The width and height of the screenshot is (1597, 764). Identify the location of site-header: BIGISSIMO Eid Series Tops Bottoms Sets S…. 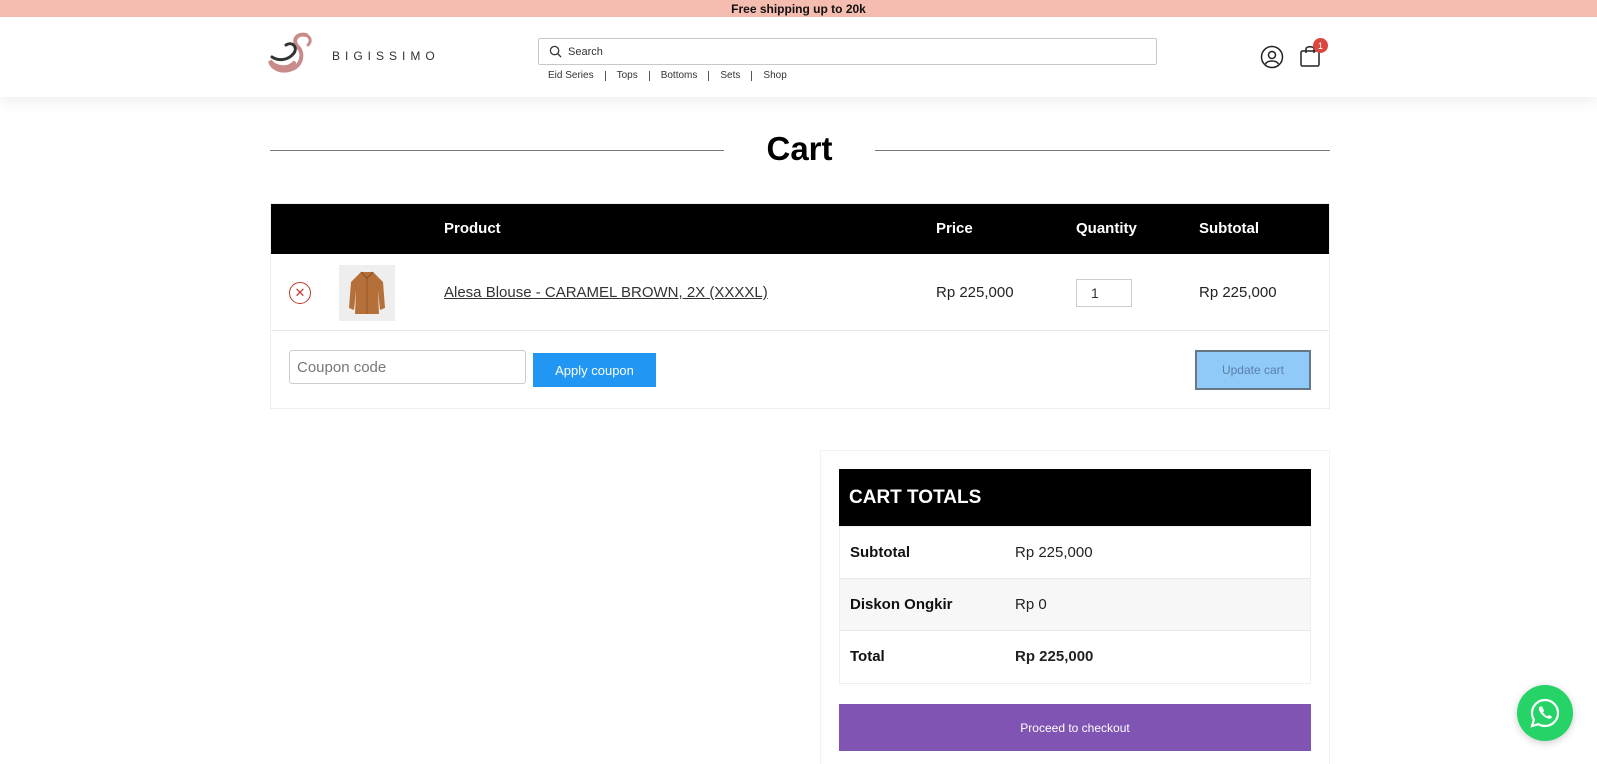
(798, 57).